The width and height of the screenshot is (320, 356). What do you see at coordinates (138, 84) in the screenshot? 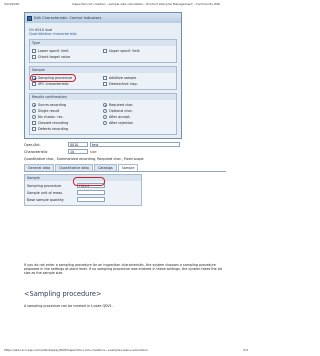
I see `destructive-insp-option: Destructive insp.` at bounding box center [138, 84].